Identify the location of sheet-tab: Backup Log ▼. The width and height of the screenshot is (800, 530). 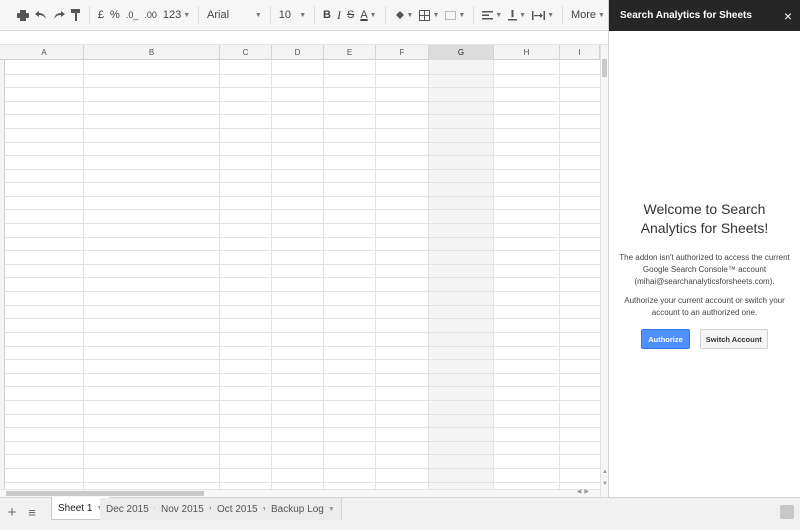
(303, 509).